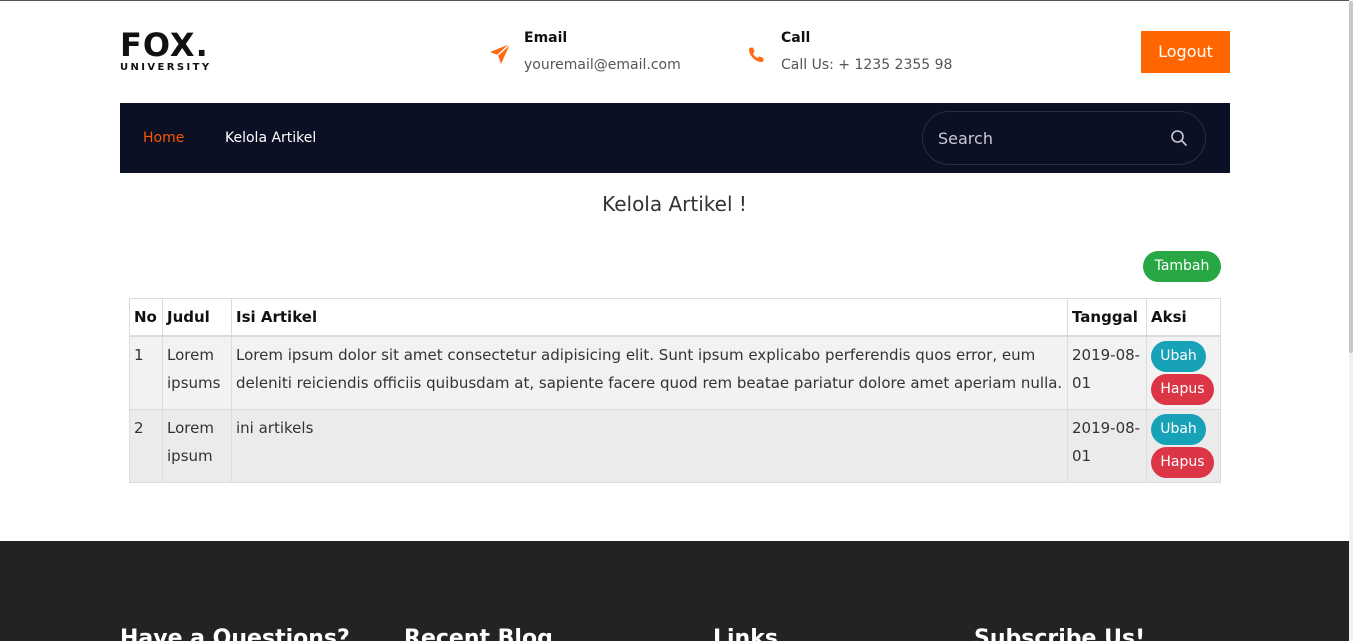 This screenshot has height=641, width=1353. I want to click on page-title: Kelola Artikel !, so click(674, 204).